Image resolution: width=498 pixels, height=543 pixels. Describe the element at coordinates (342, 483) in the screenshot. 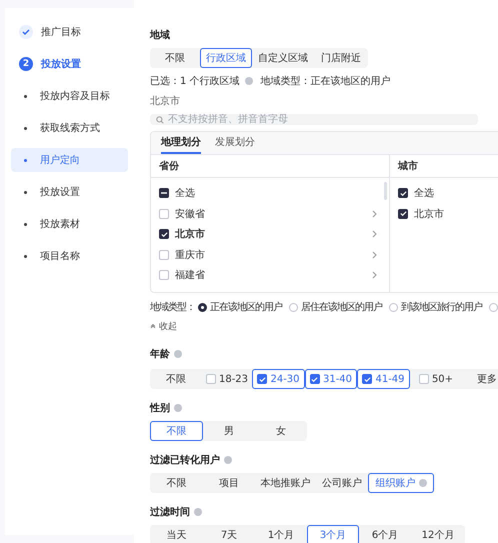

I see `segment-option: 公司账户` at that location.